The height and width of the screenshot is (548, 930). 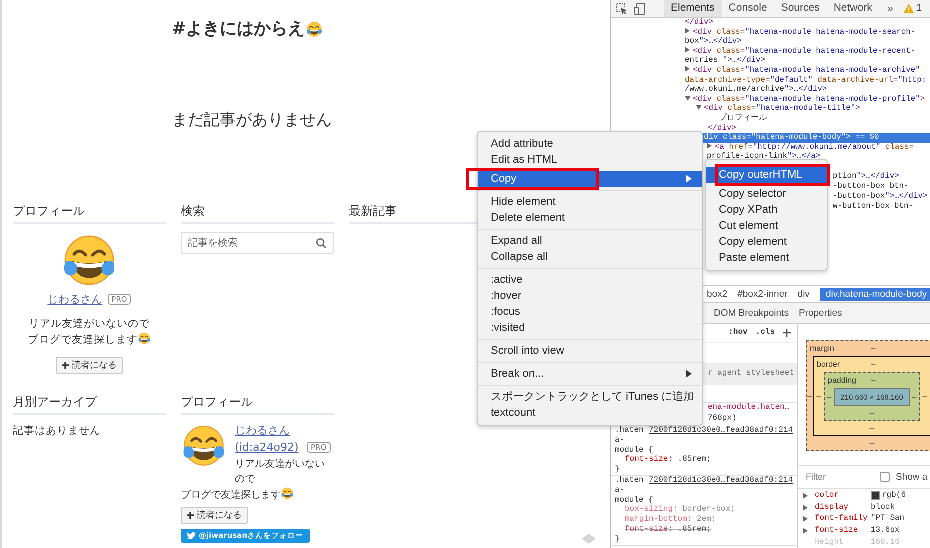 What do you see at coordinates (820, 313) in the screenshot?
I see `tab: Properties` at bounding box center [820, 313].